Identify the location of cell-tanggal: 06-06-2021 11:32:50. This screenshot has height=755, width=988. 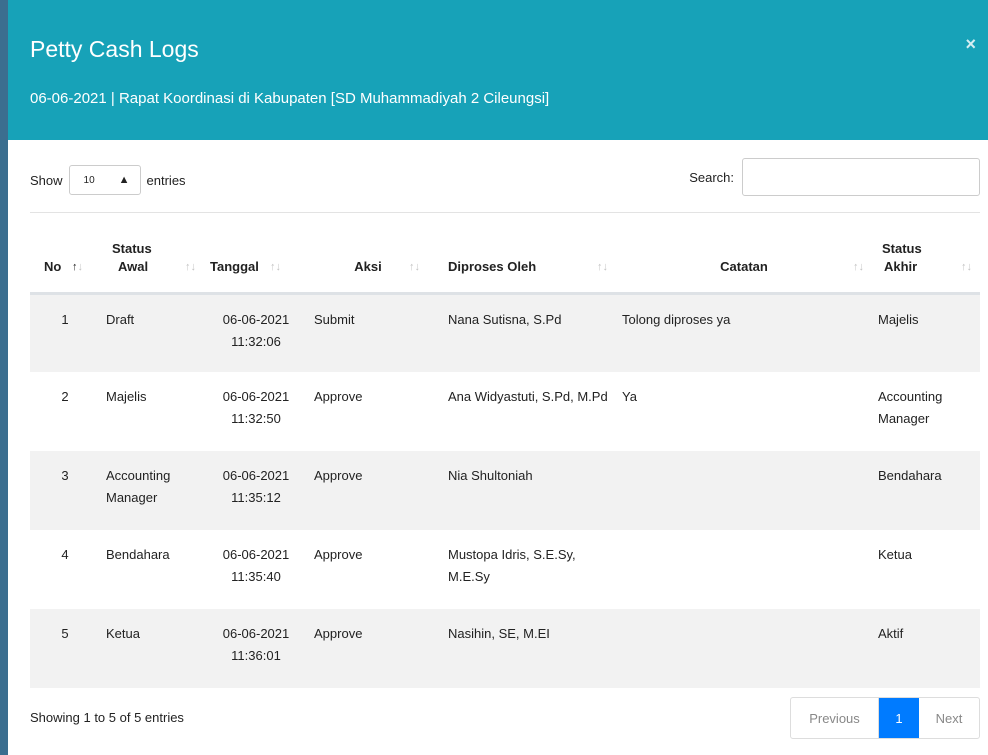
(256, 407).